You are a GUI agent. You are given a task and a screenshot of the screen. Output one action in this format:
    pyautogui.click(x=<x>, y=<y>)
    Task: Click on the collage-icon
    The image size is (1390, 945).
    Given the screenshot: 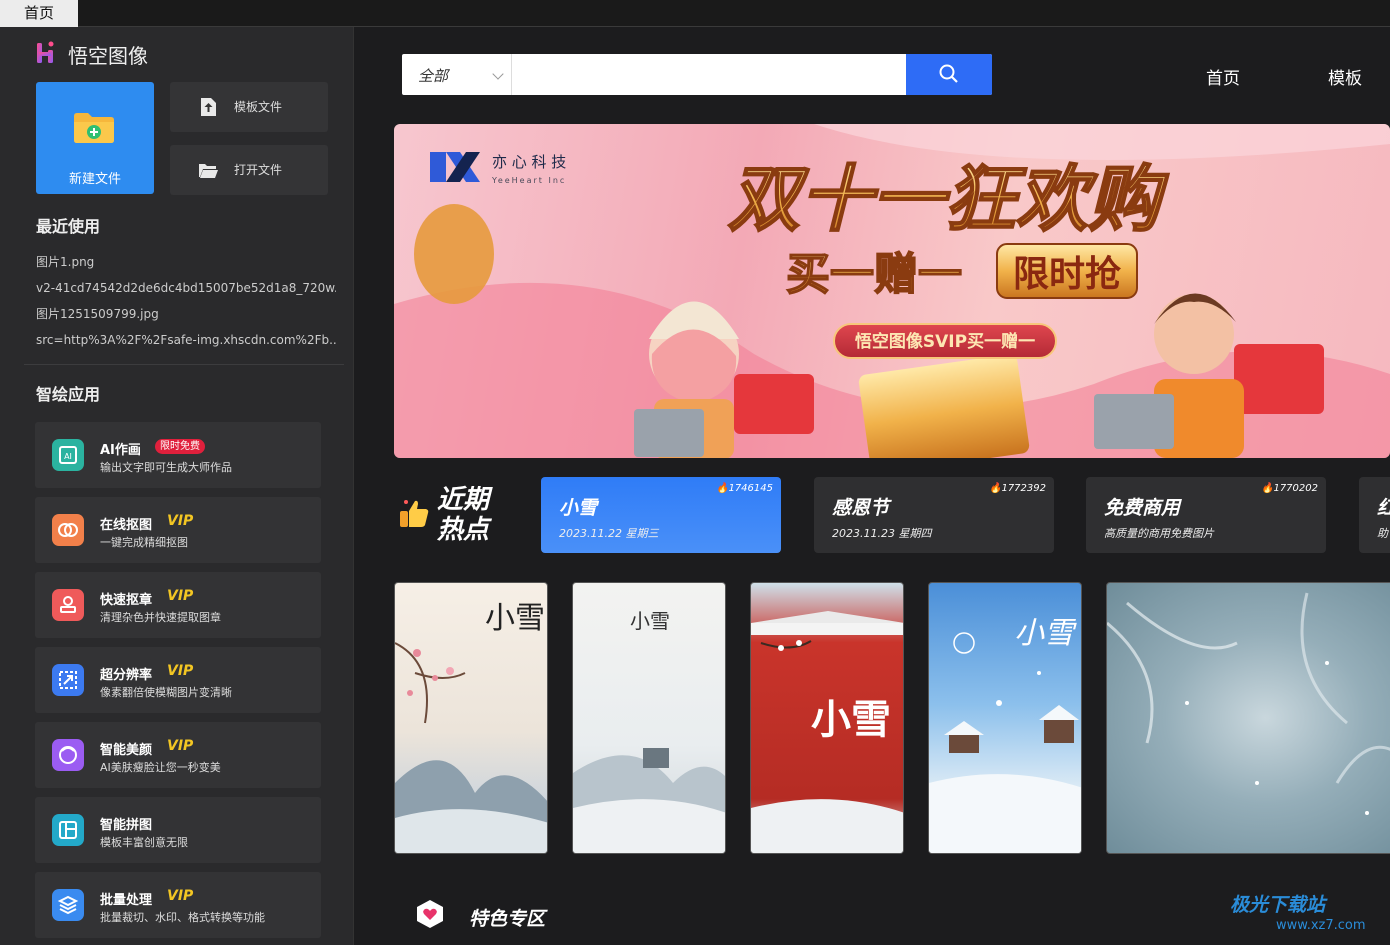 What is the action you would take?
    pyautogui.click(x=68, y=830)
    